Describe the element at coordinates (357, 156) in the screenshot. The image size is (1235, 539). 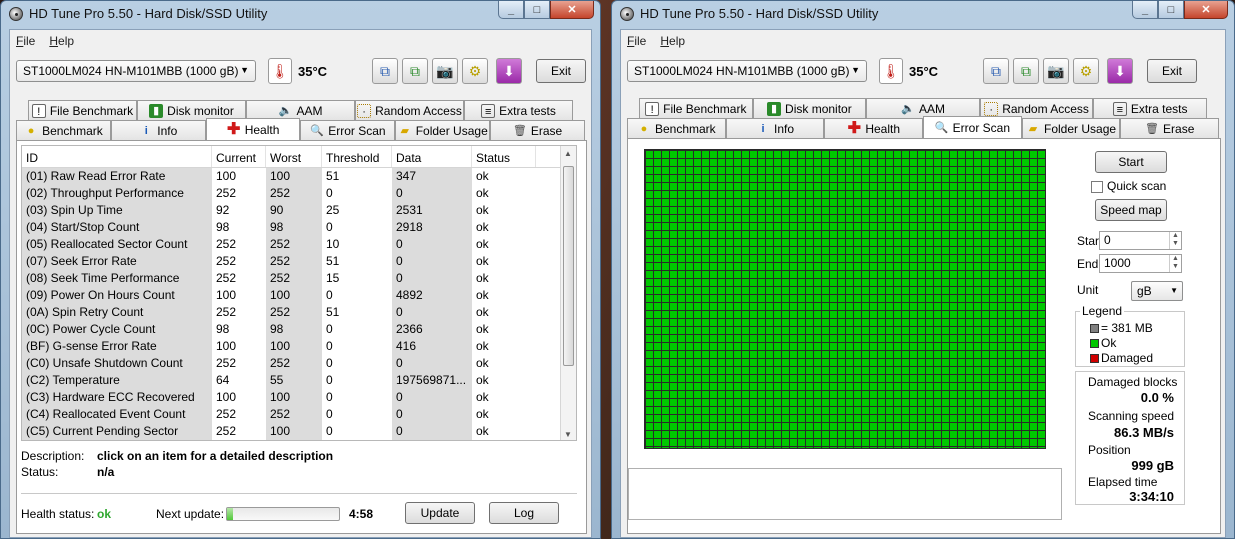
I see `col-threshold: Threshold` at that location.